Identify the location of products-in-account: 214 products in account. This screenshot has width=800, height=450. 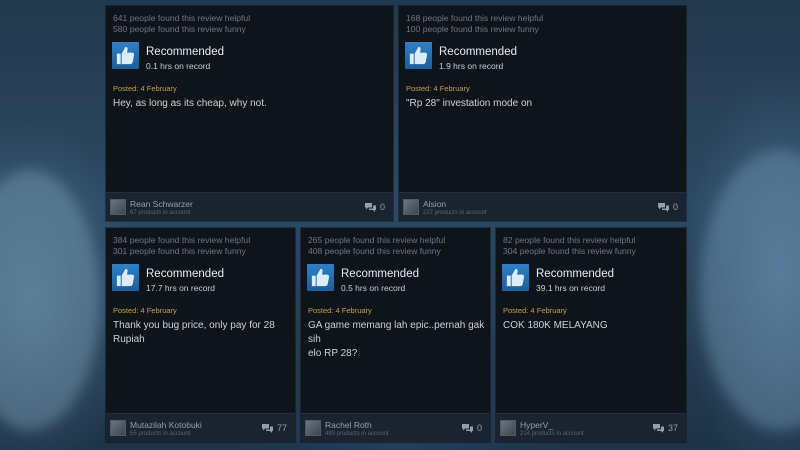
(552, 434).